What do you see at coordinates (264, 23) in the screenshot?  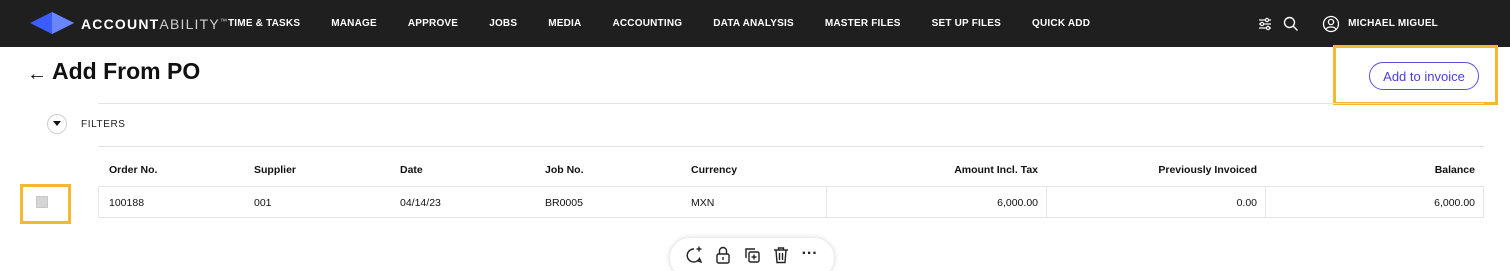 I see `nav-time-tasks: TIME & TASKS` at bounding box center [264, 23].